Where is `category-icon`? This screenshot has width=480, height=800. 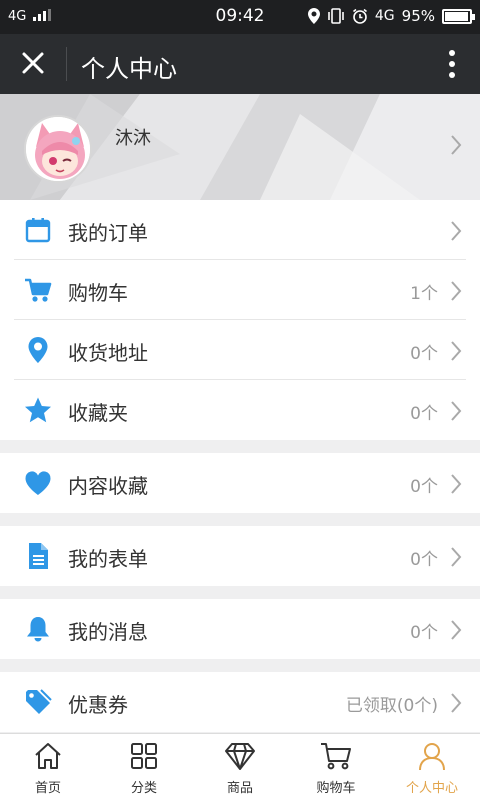 category-icon is located at coordinates (144, 756).